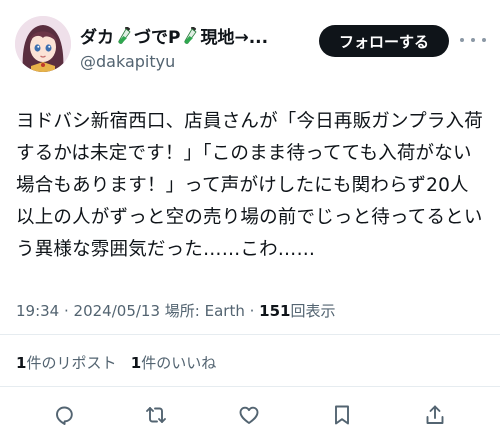  I want to click on share-button, so click(435, 415).